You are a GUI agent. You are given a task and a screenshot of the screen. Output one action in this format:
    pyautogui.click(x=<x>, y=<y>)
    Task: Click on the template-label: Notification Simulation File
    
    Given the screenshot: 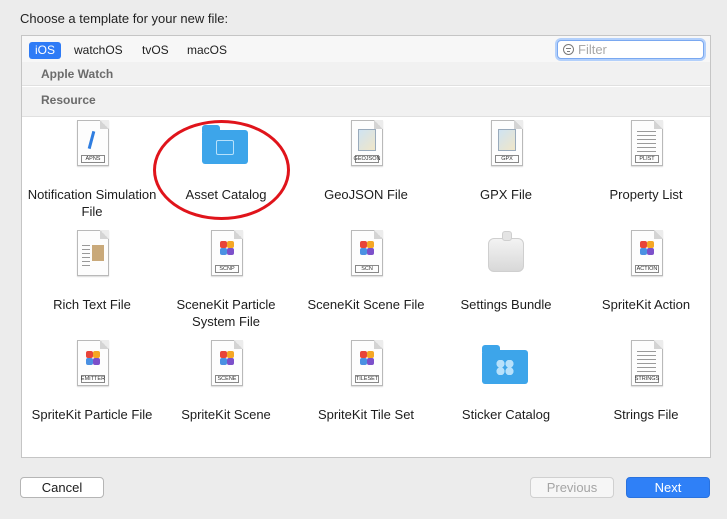 What is the action you would take?
    pyautogui.click(x=92, y=203)
    